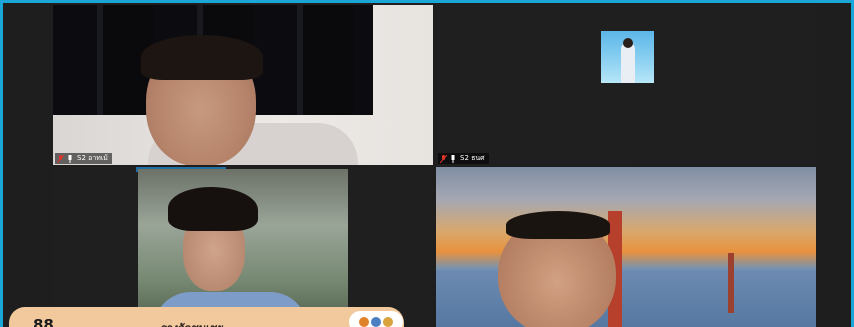  I want to click on banner-icon: 88, so click(43, 321).